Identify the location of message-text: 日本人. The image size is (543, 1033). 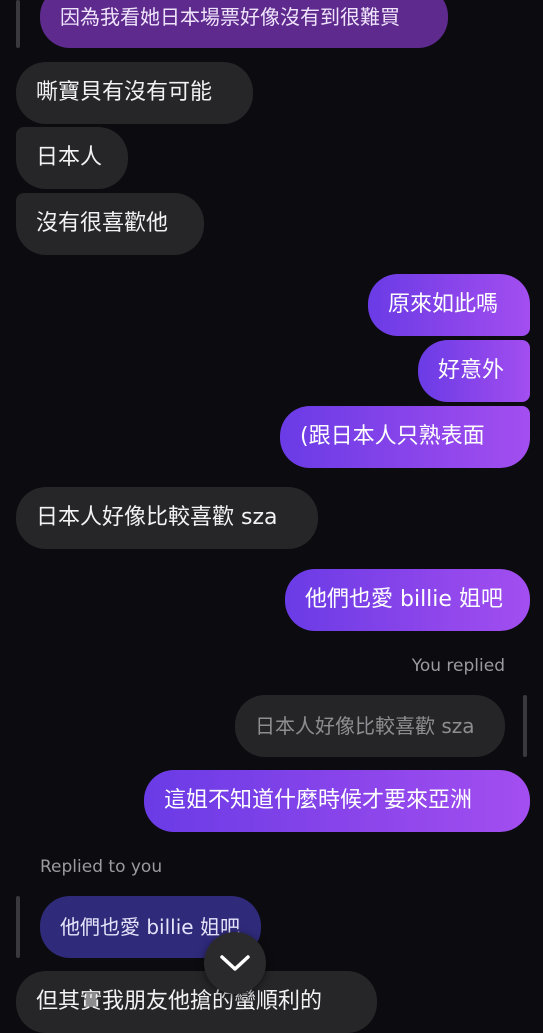
(69, 157).